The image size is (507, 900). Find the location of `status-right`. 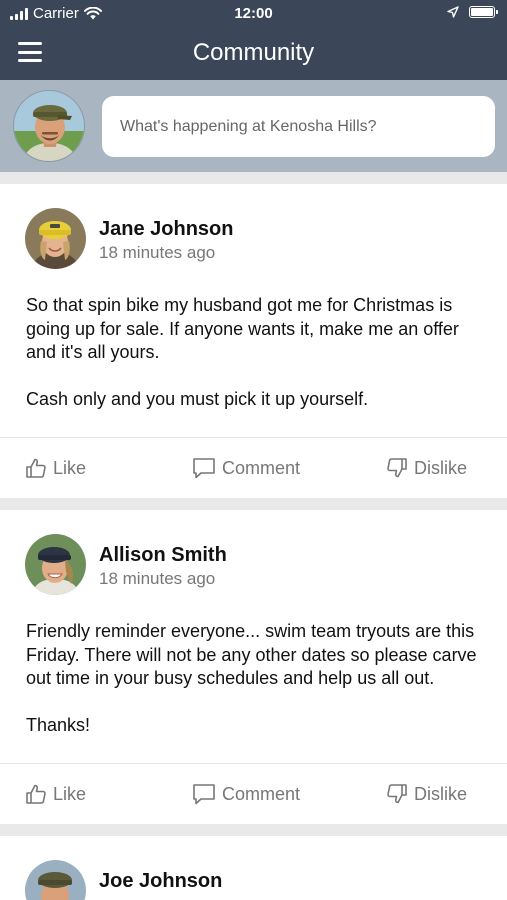

status-right is located at coordinates (472, 12).